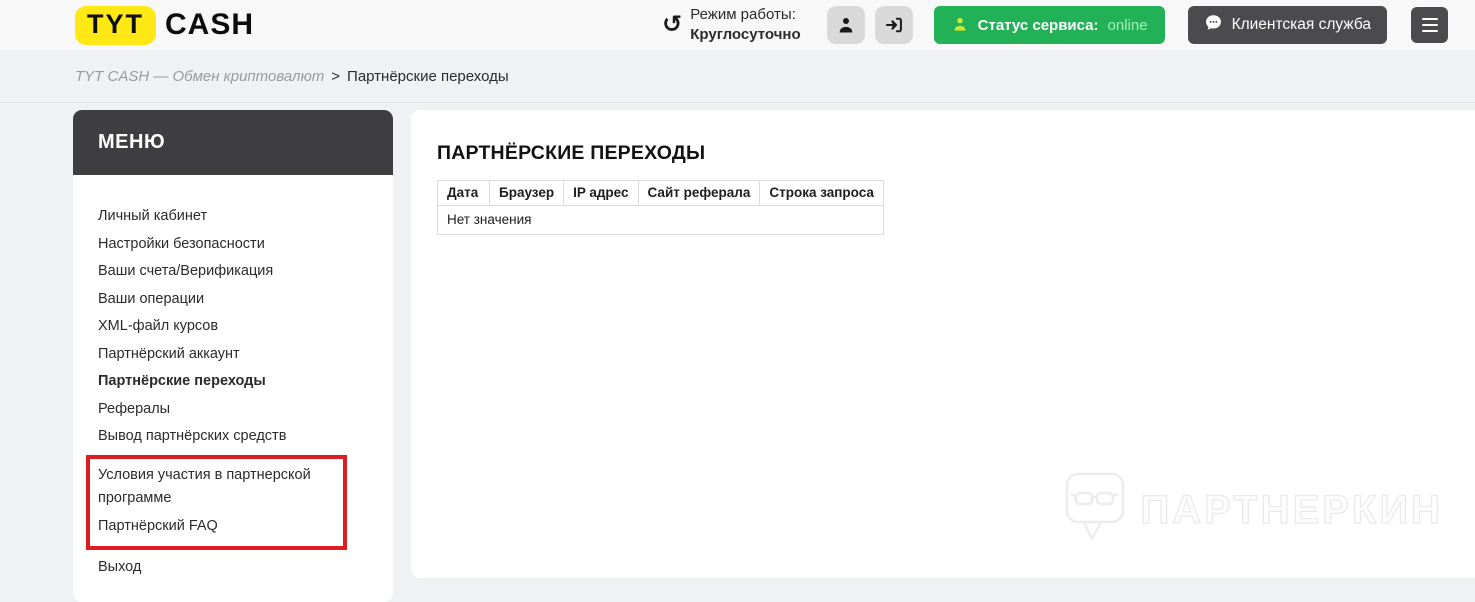  Describe the element at coordinates (526, 193) in the screenshot. I see `column-header-browser: Браузер` at that location.